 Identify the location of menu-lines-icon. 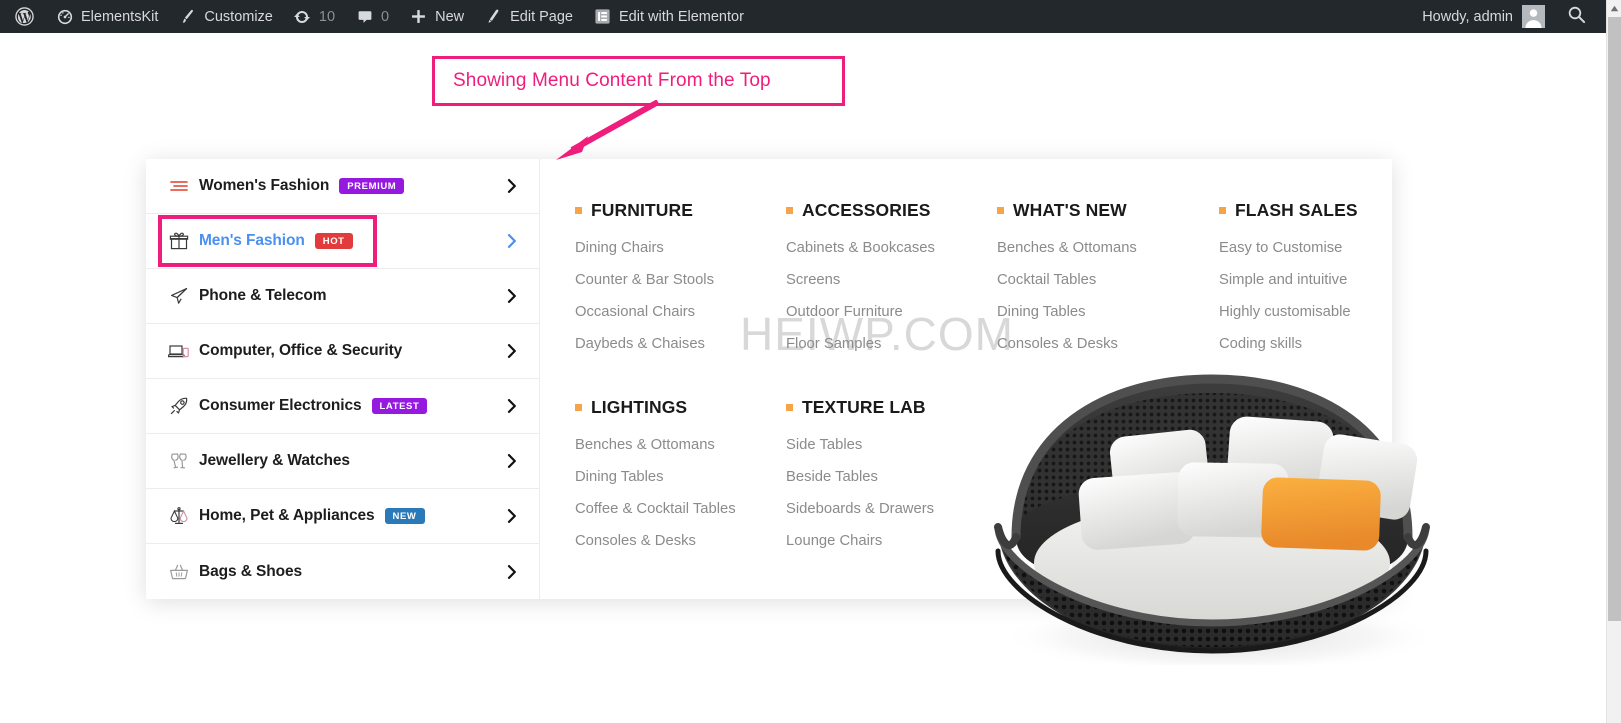
(179, 186).